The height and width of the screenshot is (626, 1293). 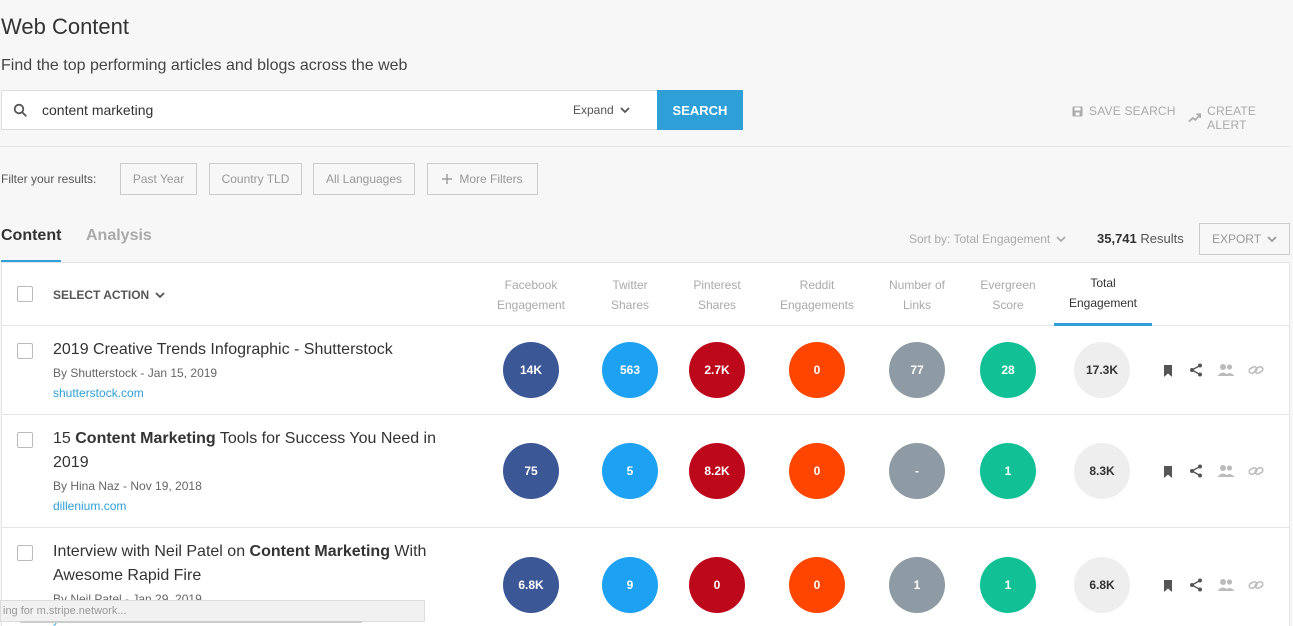 What do you see at coordinates (917, 585) in the screenshot?
I see `number-of-links-value: 1` at bounding box center [917, 585].